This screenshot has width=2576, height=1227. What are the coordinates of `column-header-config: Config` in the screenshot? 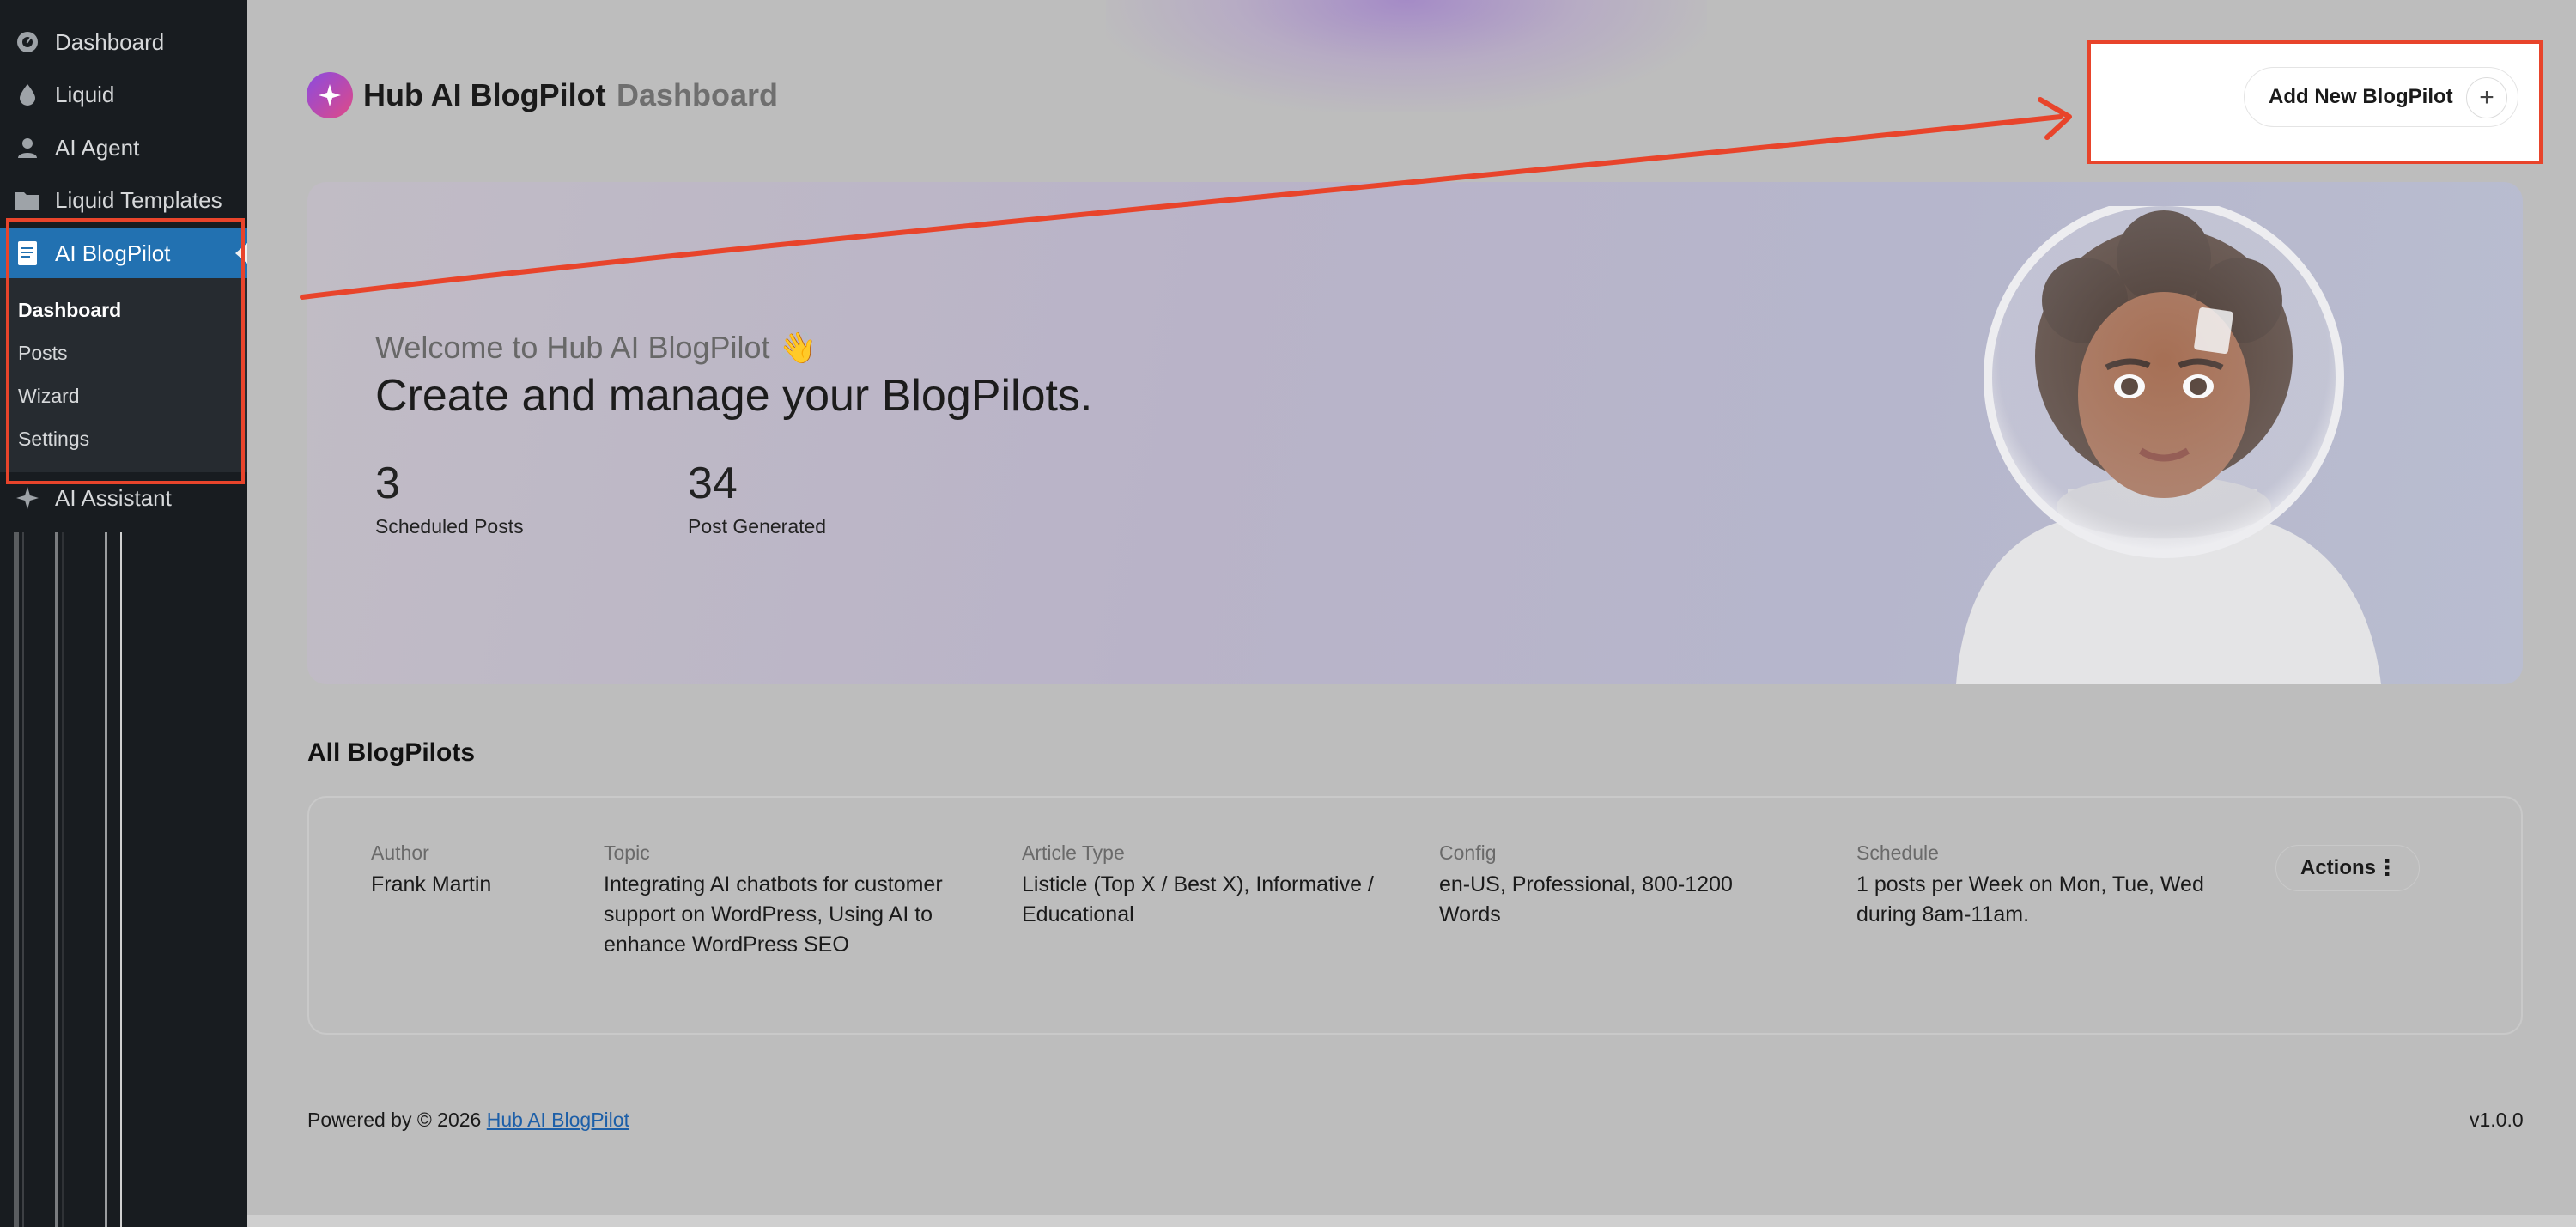 It's located at (1468, 853).